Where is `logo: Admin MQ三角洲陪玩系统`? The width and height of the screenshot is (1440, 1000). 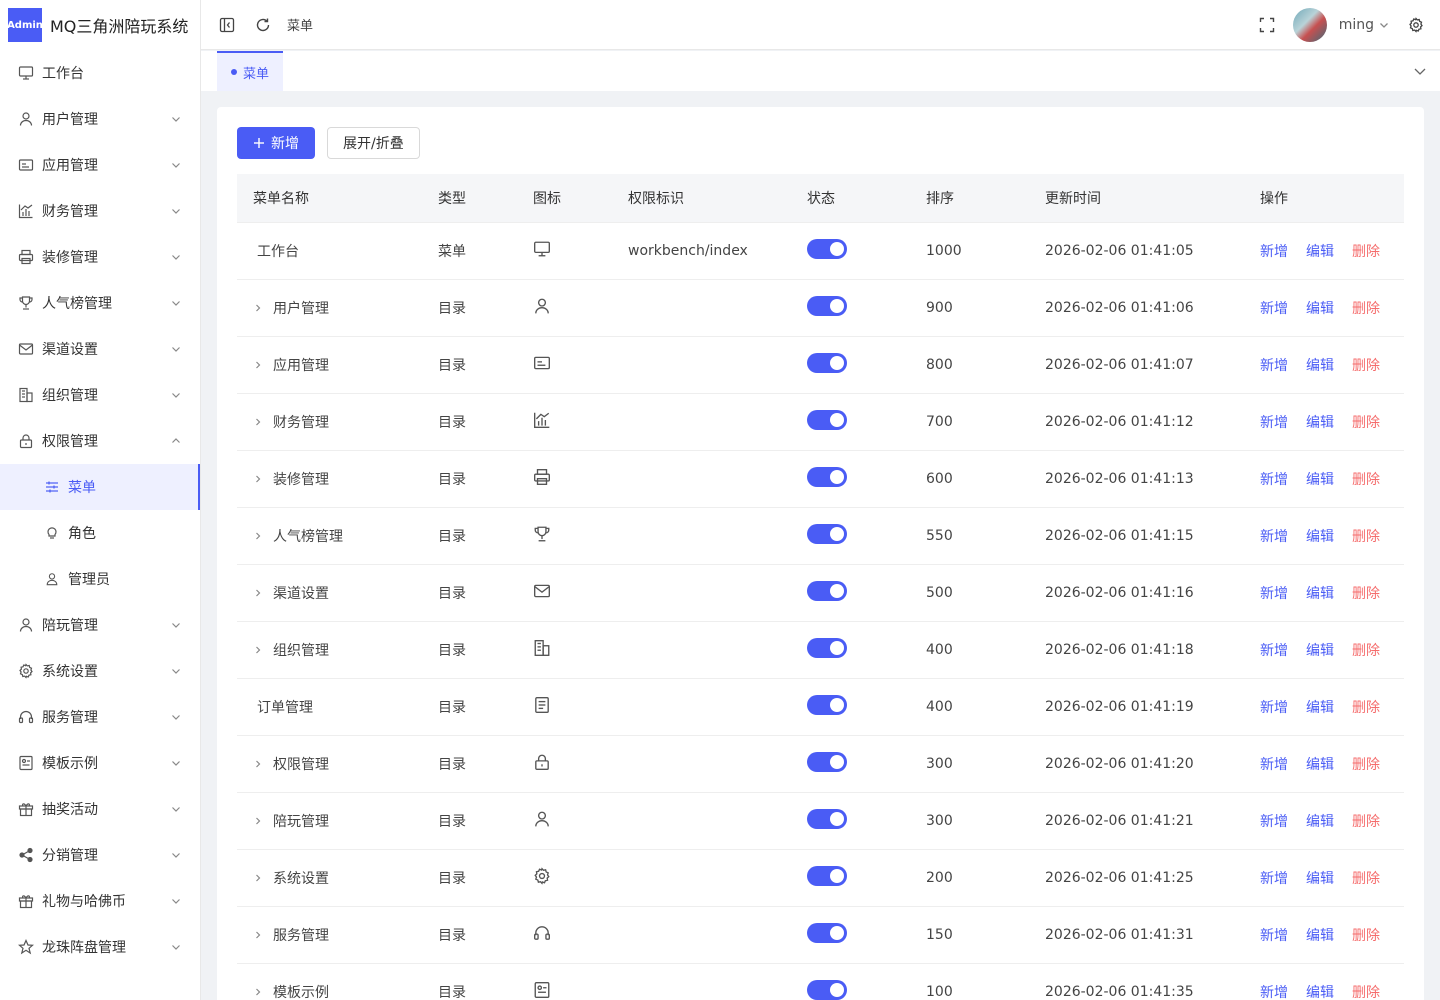
logo: Admin MQ三角洲陪玩系统 is located at coordinates (100, 25).